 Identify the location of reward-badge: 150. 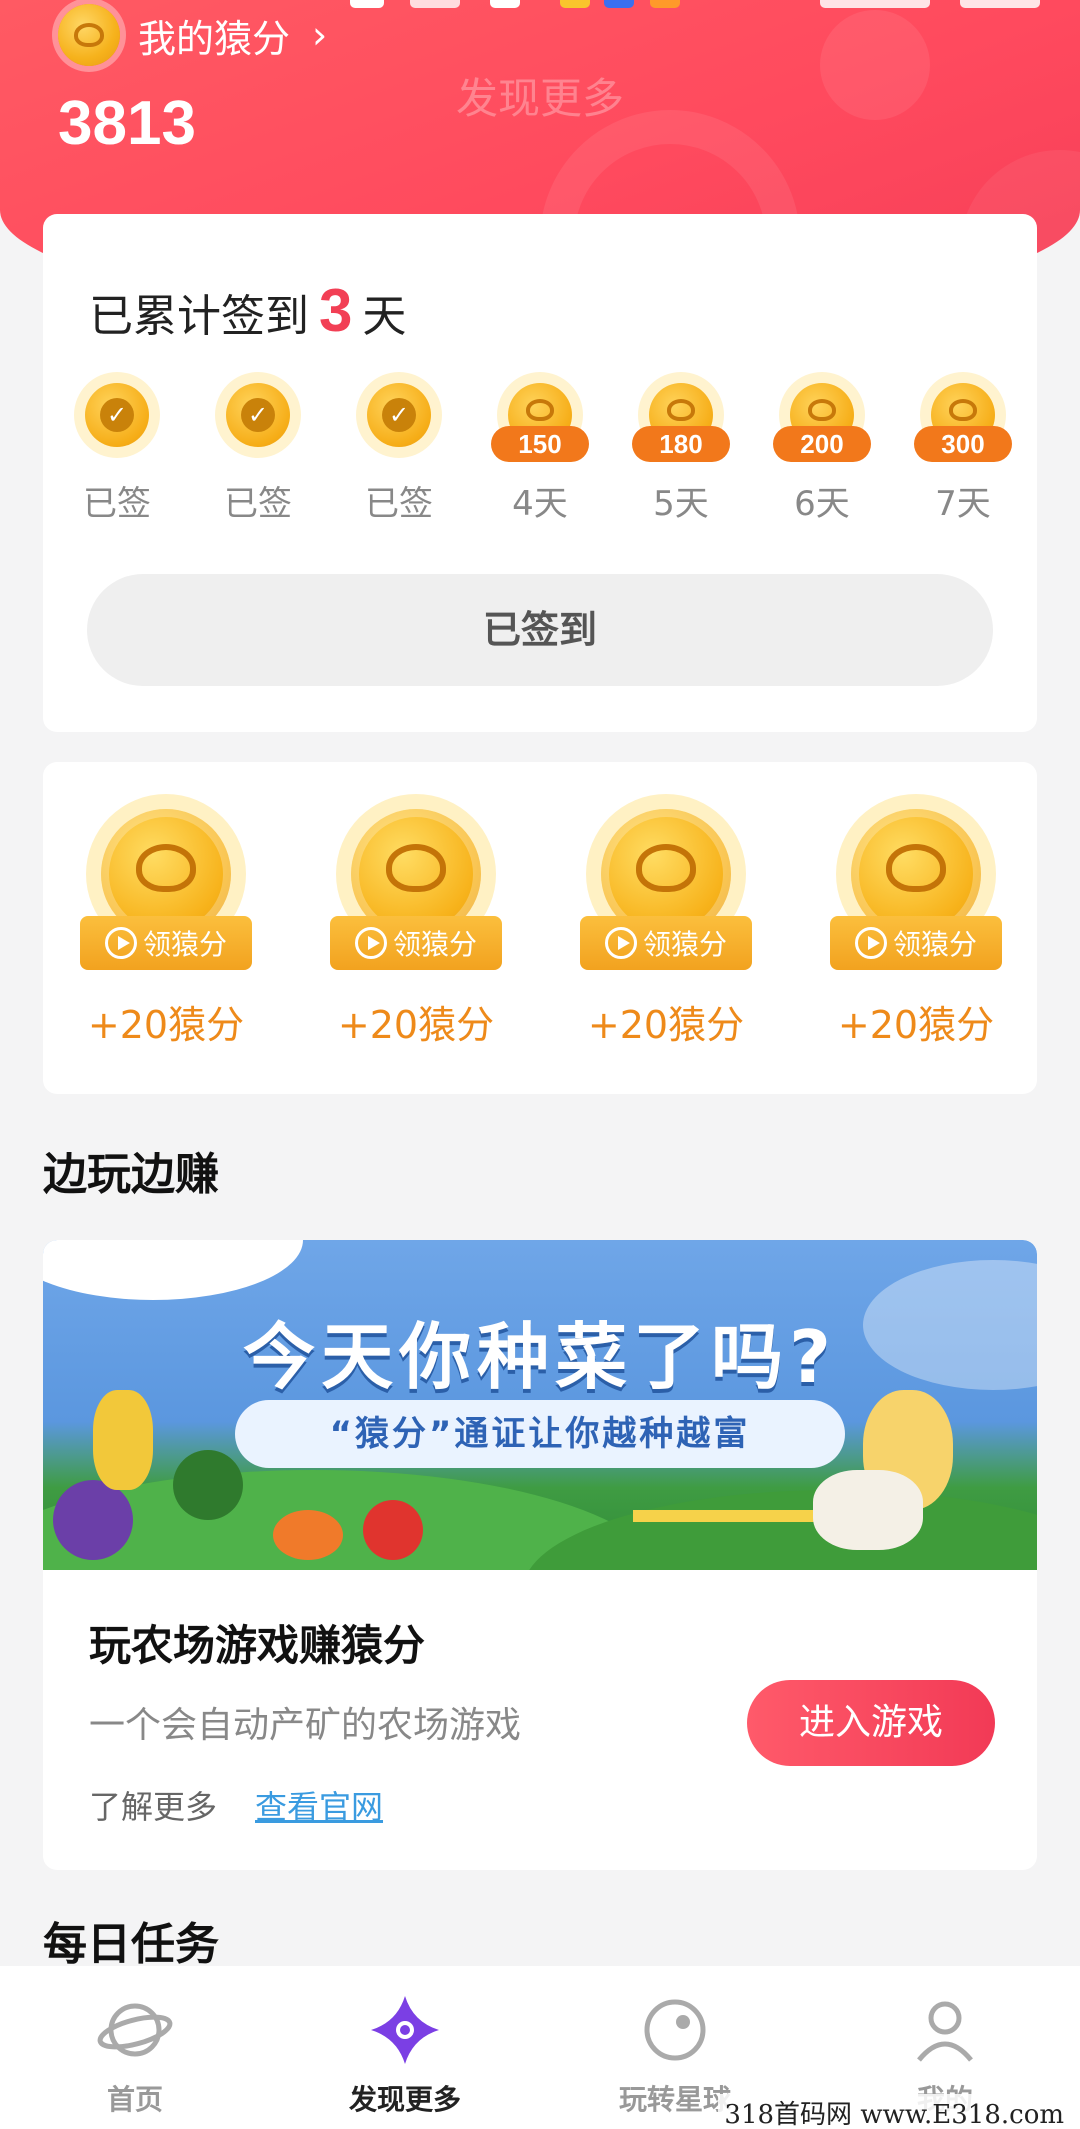
(540, 444).